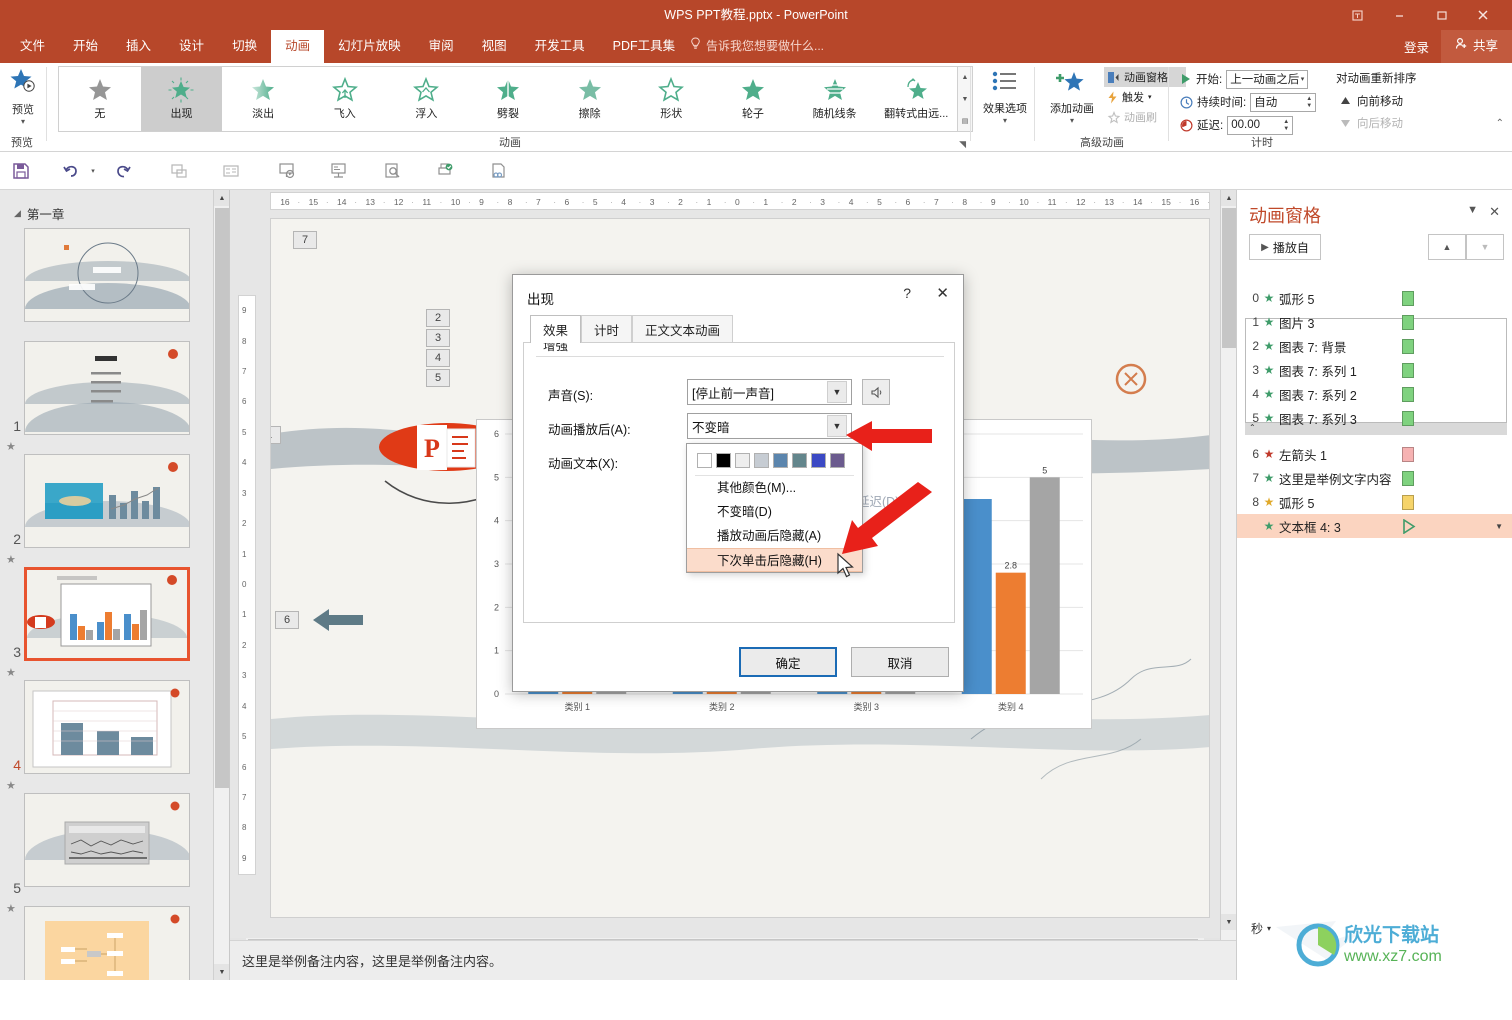 The width and height of the screenshot is (1512, 1020). I want to click on tab-slideshow: 幻灯片放映, so click(369, 46).